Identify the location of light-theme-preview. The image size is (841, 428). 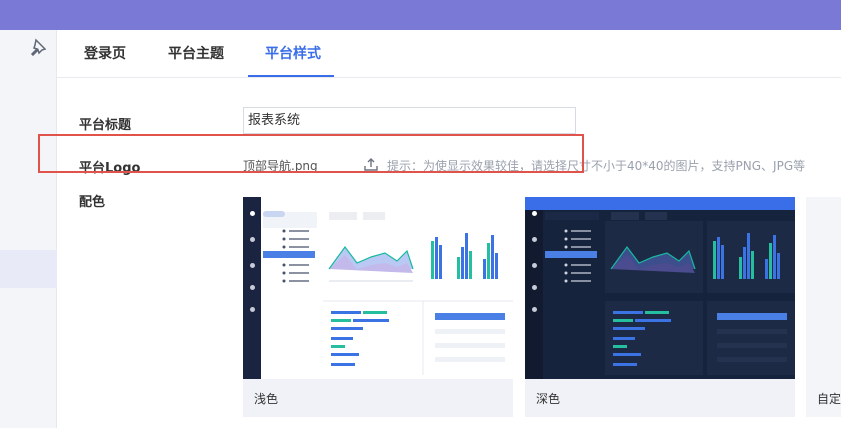
(378, 288).